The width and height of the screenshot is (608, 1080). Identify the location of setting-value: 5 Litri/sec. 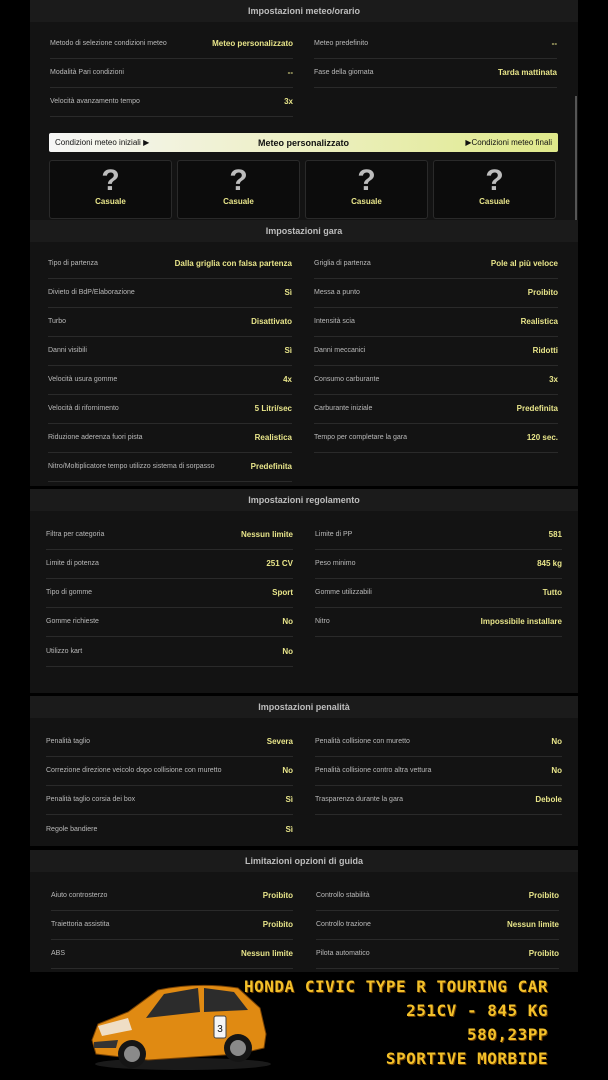
(273, 408).